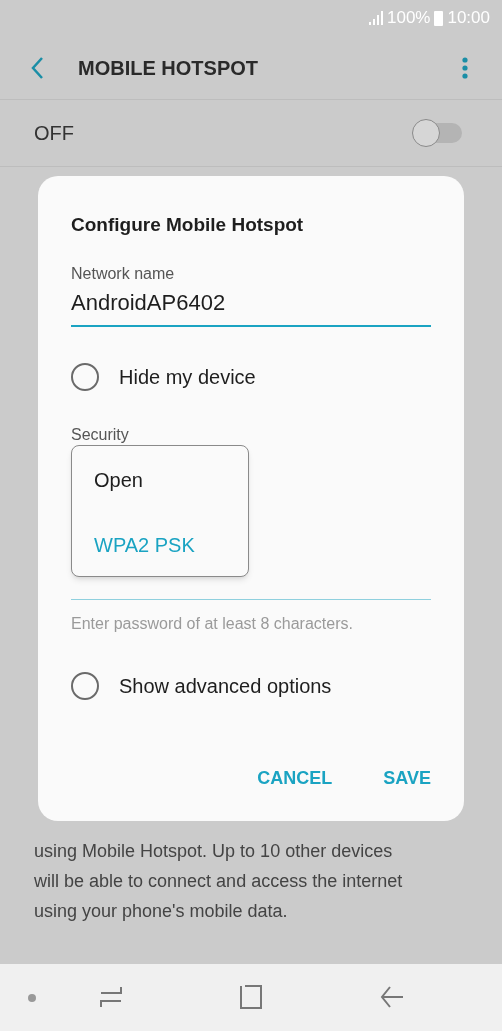 This screenshot has width=502, height=1031. I want to click on screen-title: MOBILE HOTSPOT, so click(168, 68).